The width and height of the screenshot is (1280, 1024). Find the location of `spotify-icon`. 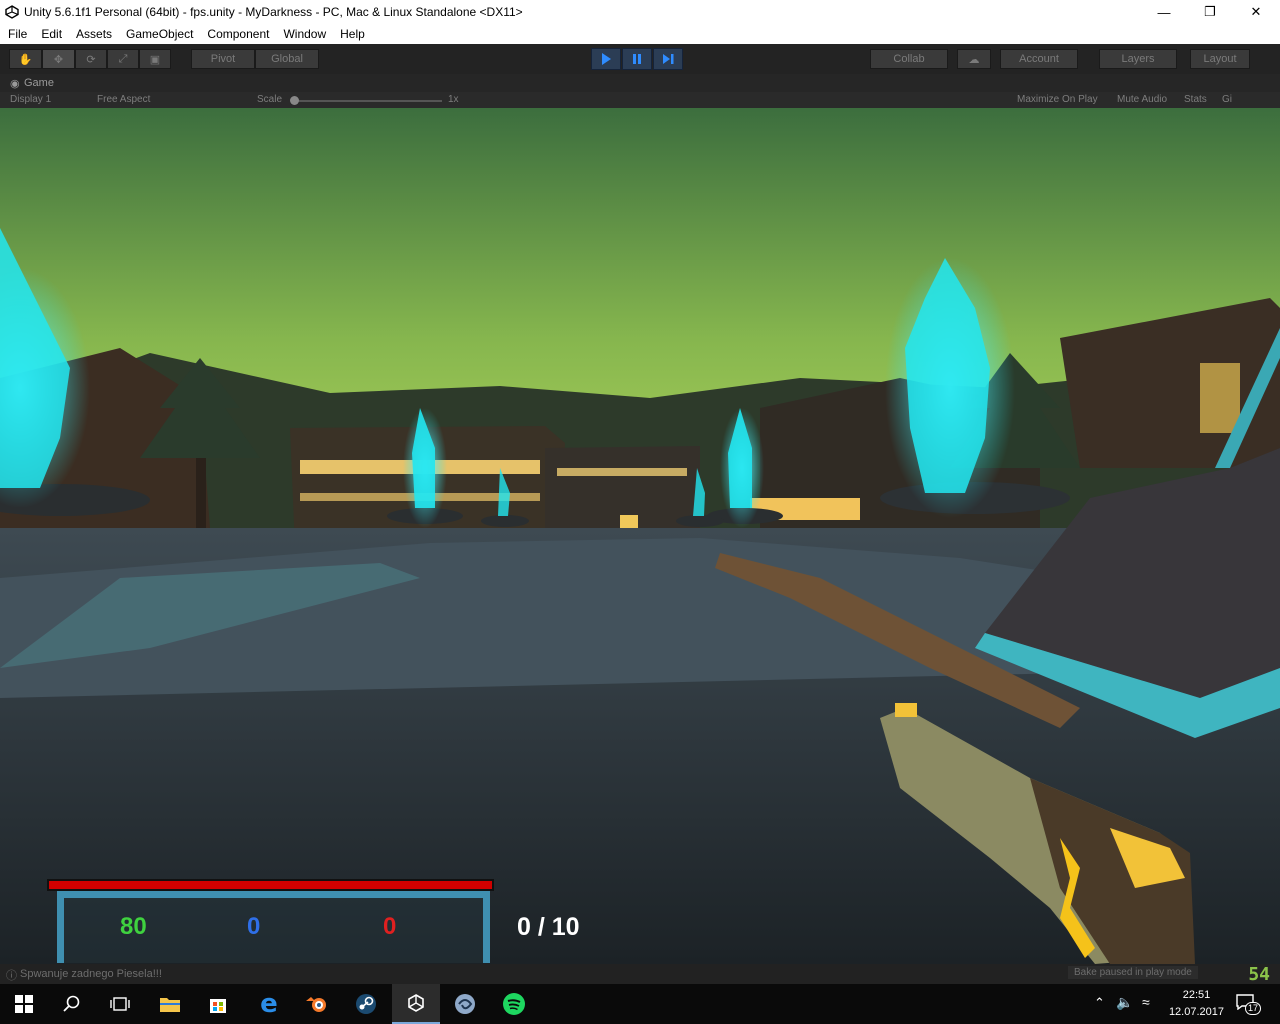

spotify-icon is located at coordinates (514, 1004).